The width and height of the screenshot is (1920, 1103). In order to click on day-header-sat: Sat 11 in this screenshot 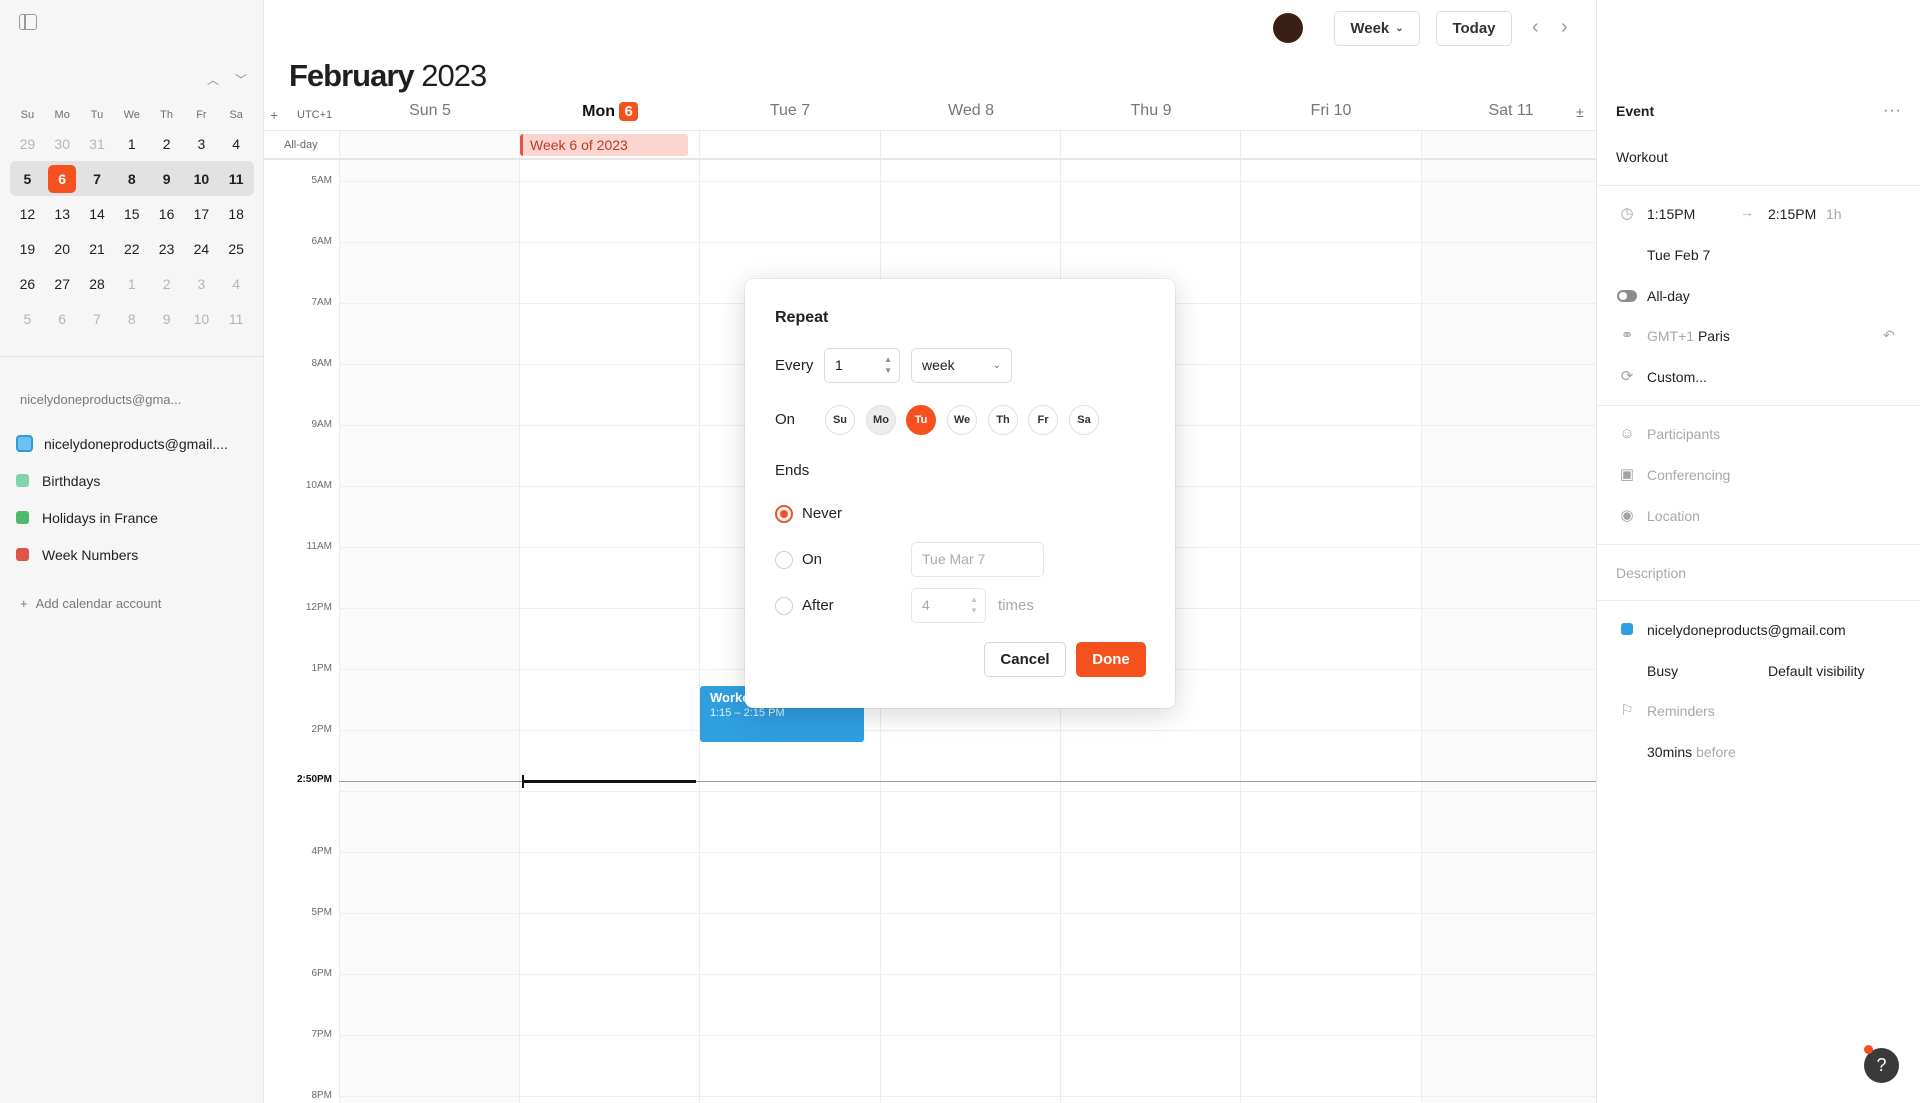, I will do `click(1511, 111)`.